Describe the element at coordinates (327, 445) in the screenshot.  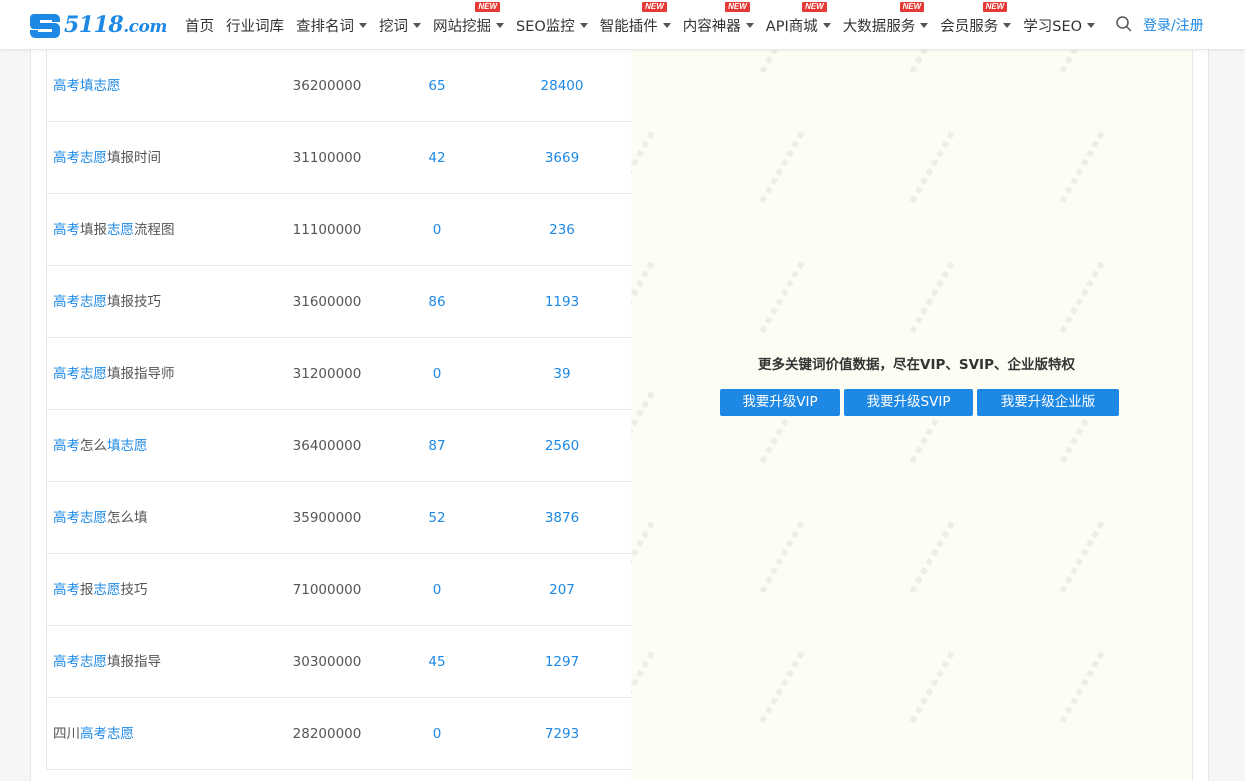
I see `index-cell: 36400000` at that location.